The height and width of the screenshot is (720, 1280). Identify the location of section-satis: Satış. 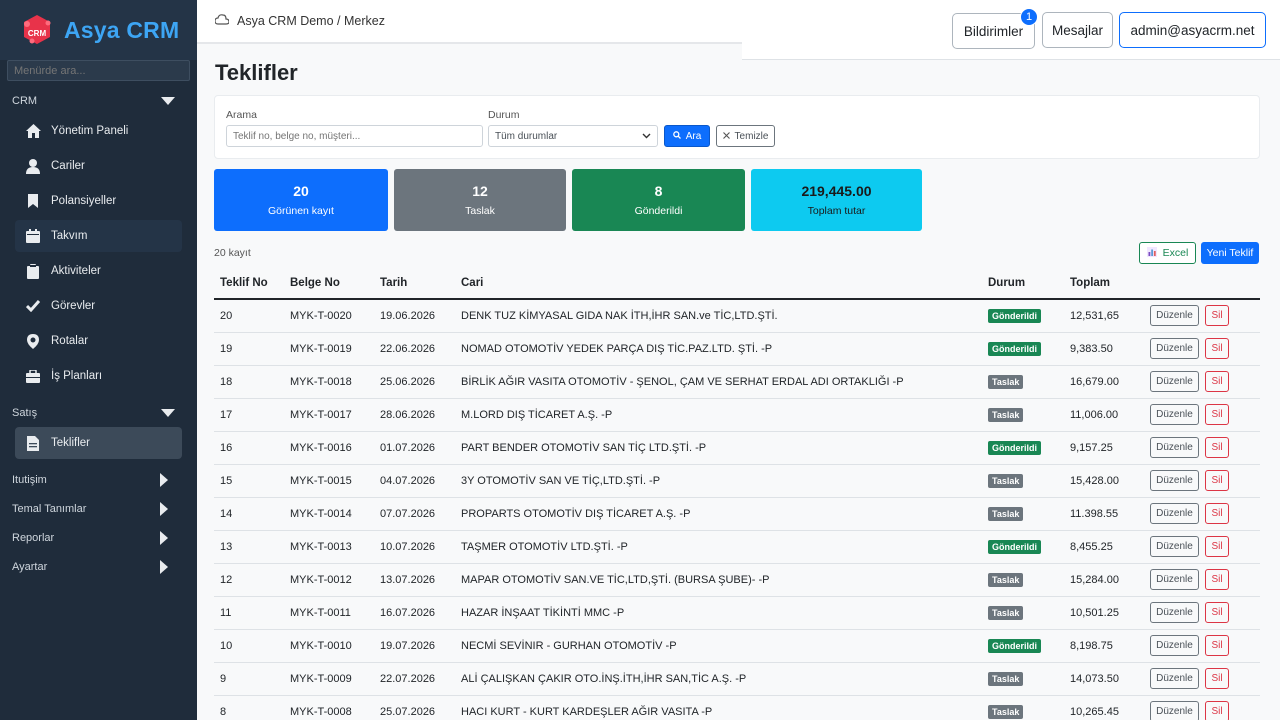
(98, 412).